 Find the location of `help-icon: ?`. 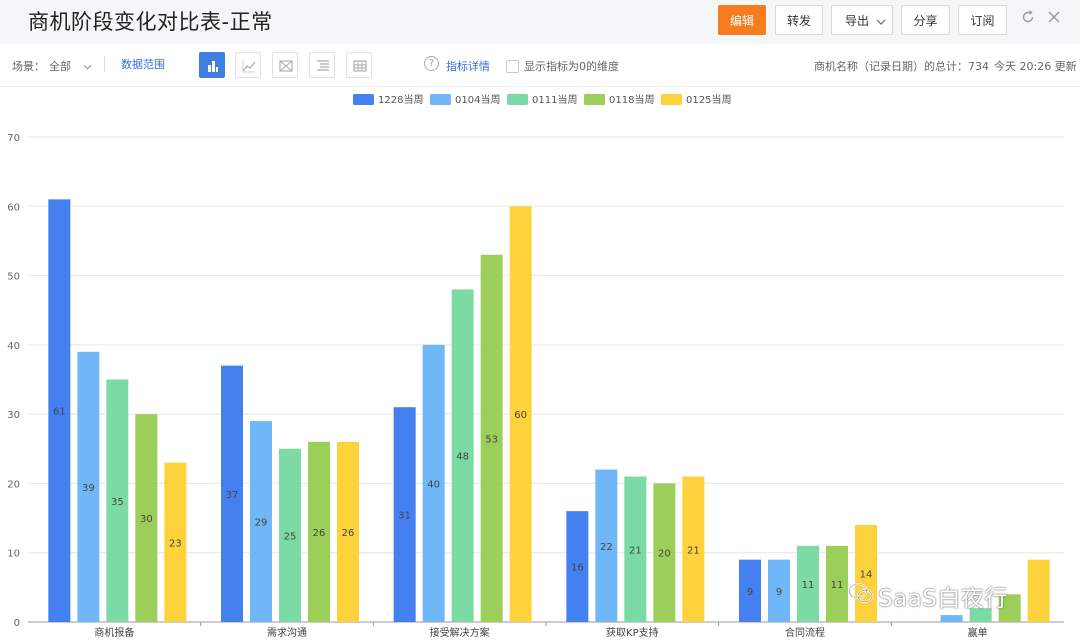

help-icon: ? is located at coordinates (431, 63).